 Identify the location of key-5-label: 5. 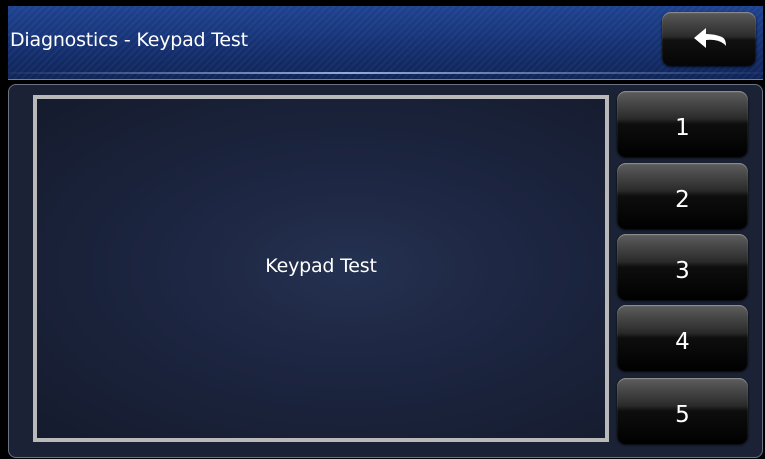
(682, 414).